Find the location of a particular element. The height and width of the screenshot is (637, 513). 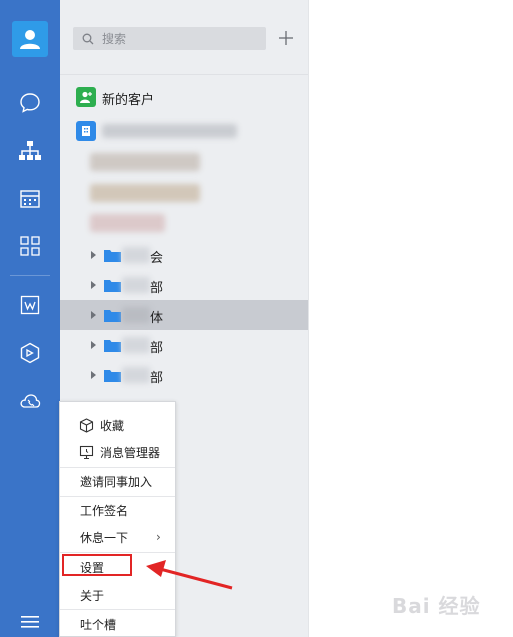

settings-popup-menu: 收藏 消息管理器 邀请同事加入 工作签名 休息一下 › 设置 关于 吐个槽 is located at coordinates (117, 519).